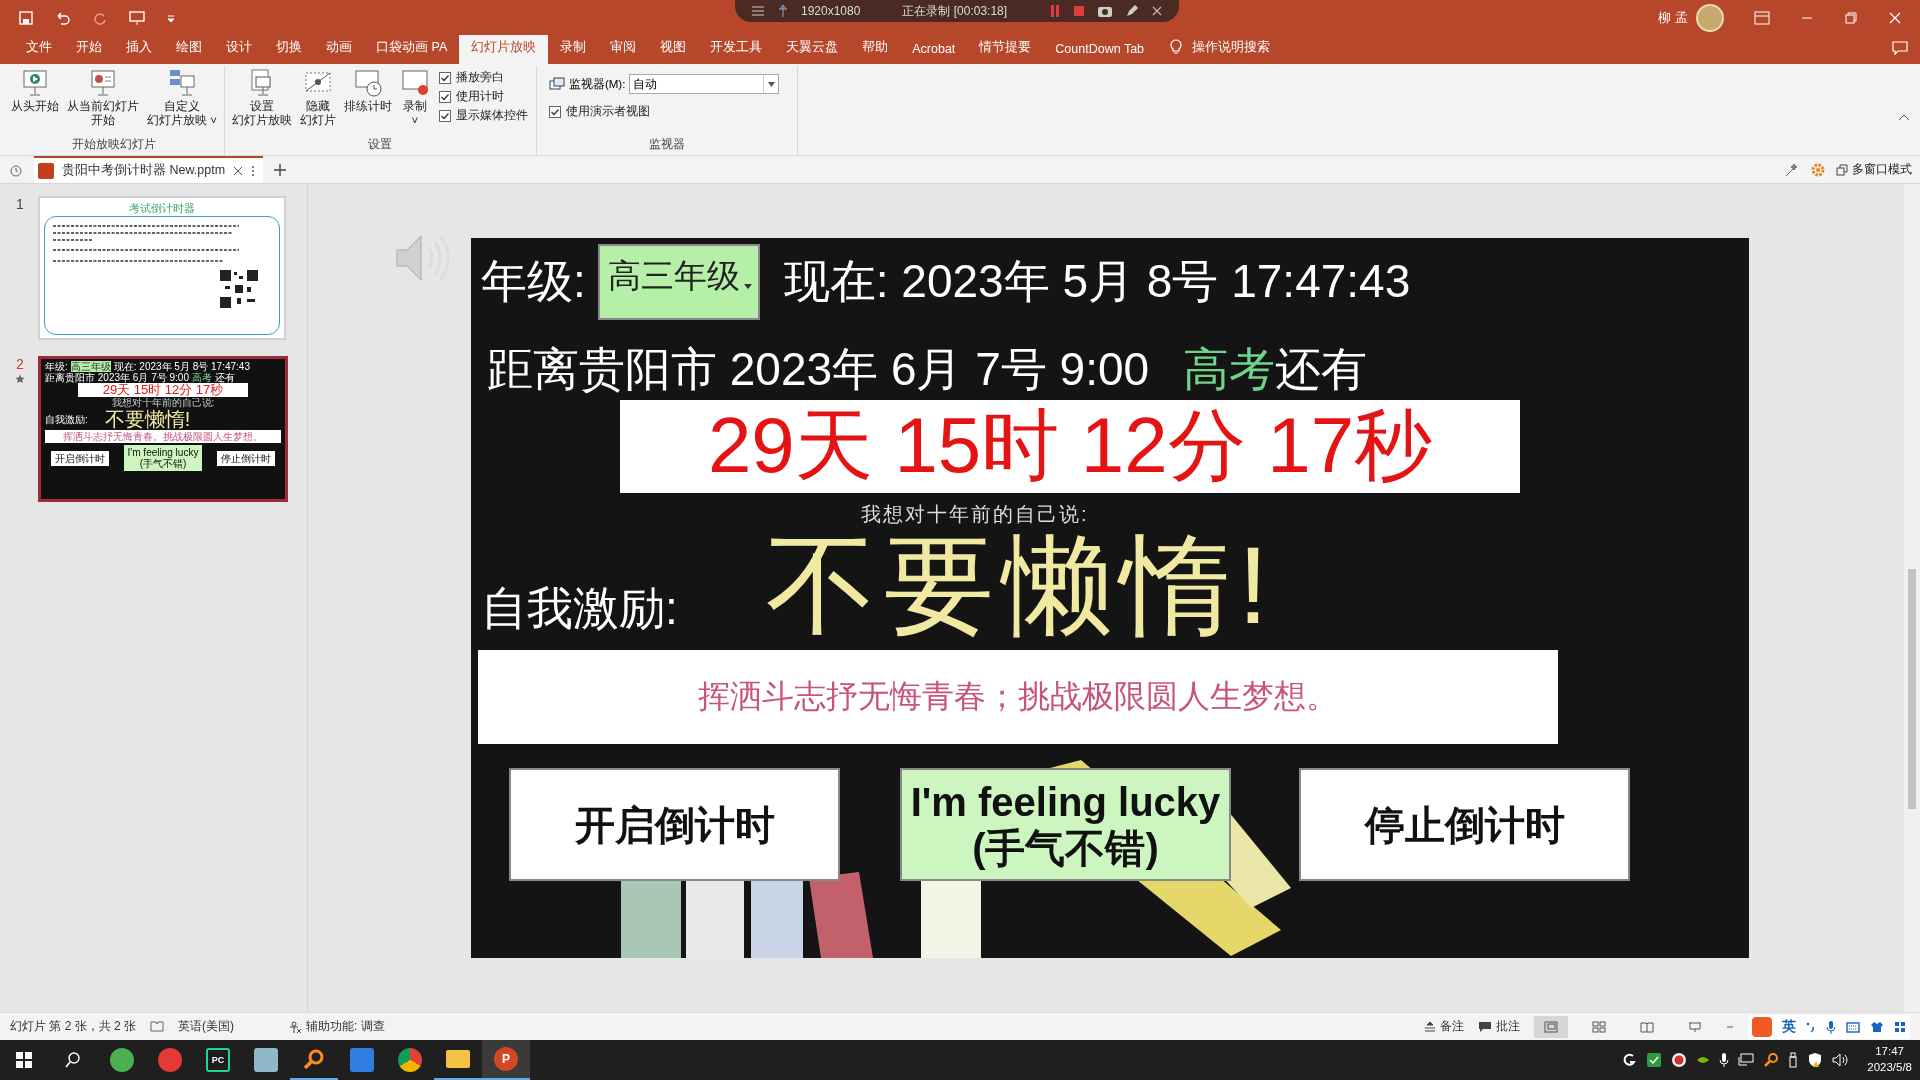 This screenshot has width=1920, height=1080. What do you see at coordinates (171, 17) in the screenshot?
I see `customize-icon` at bounding box center [171, 17].